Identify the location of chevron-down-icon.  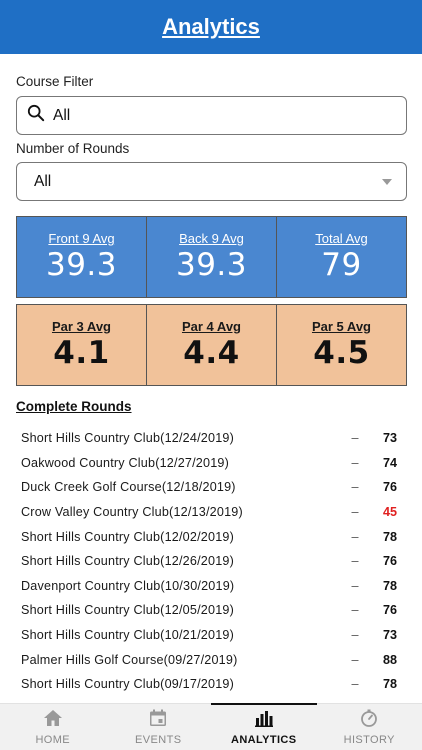
(387, 182).